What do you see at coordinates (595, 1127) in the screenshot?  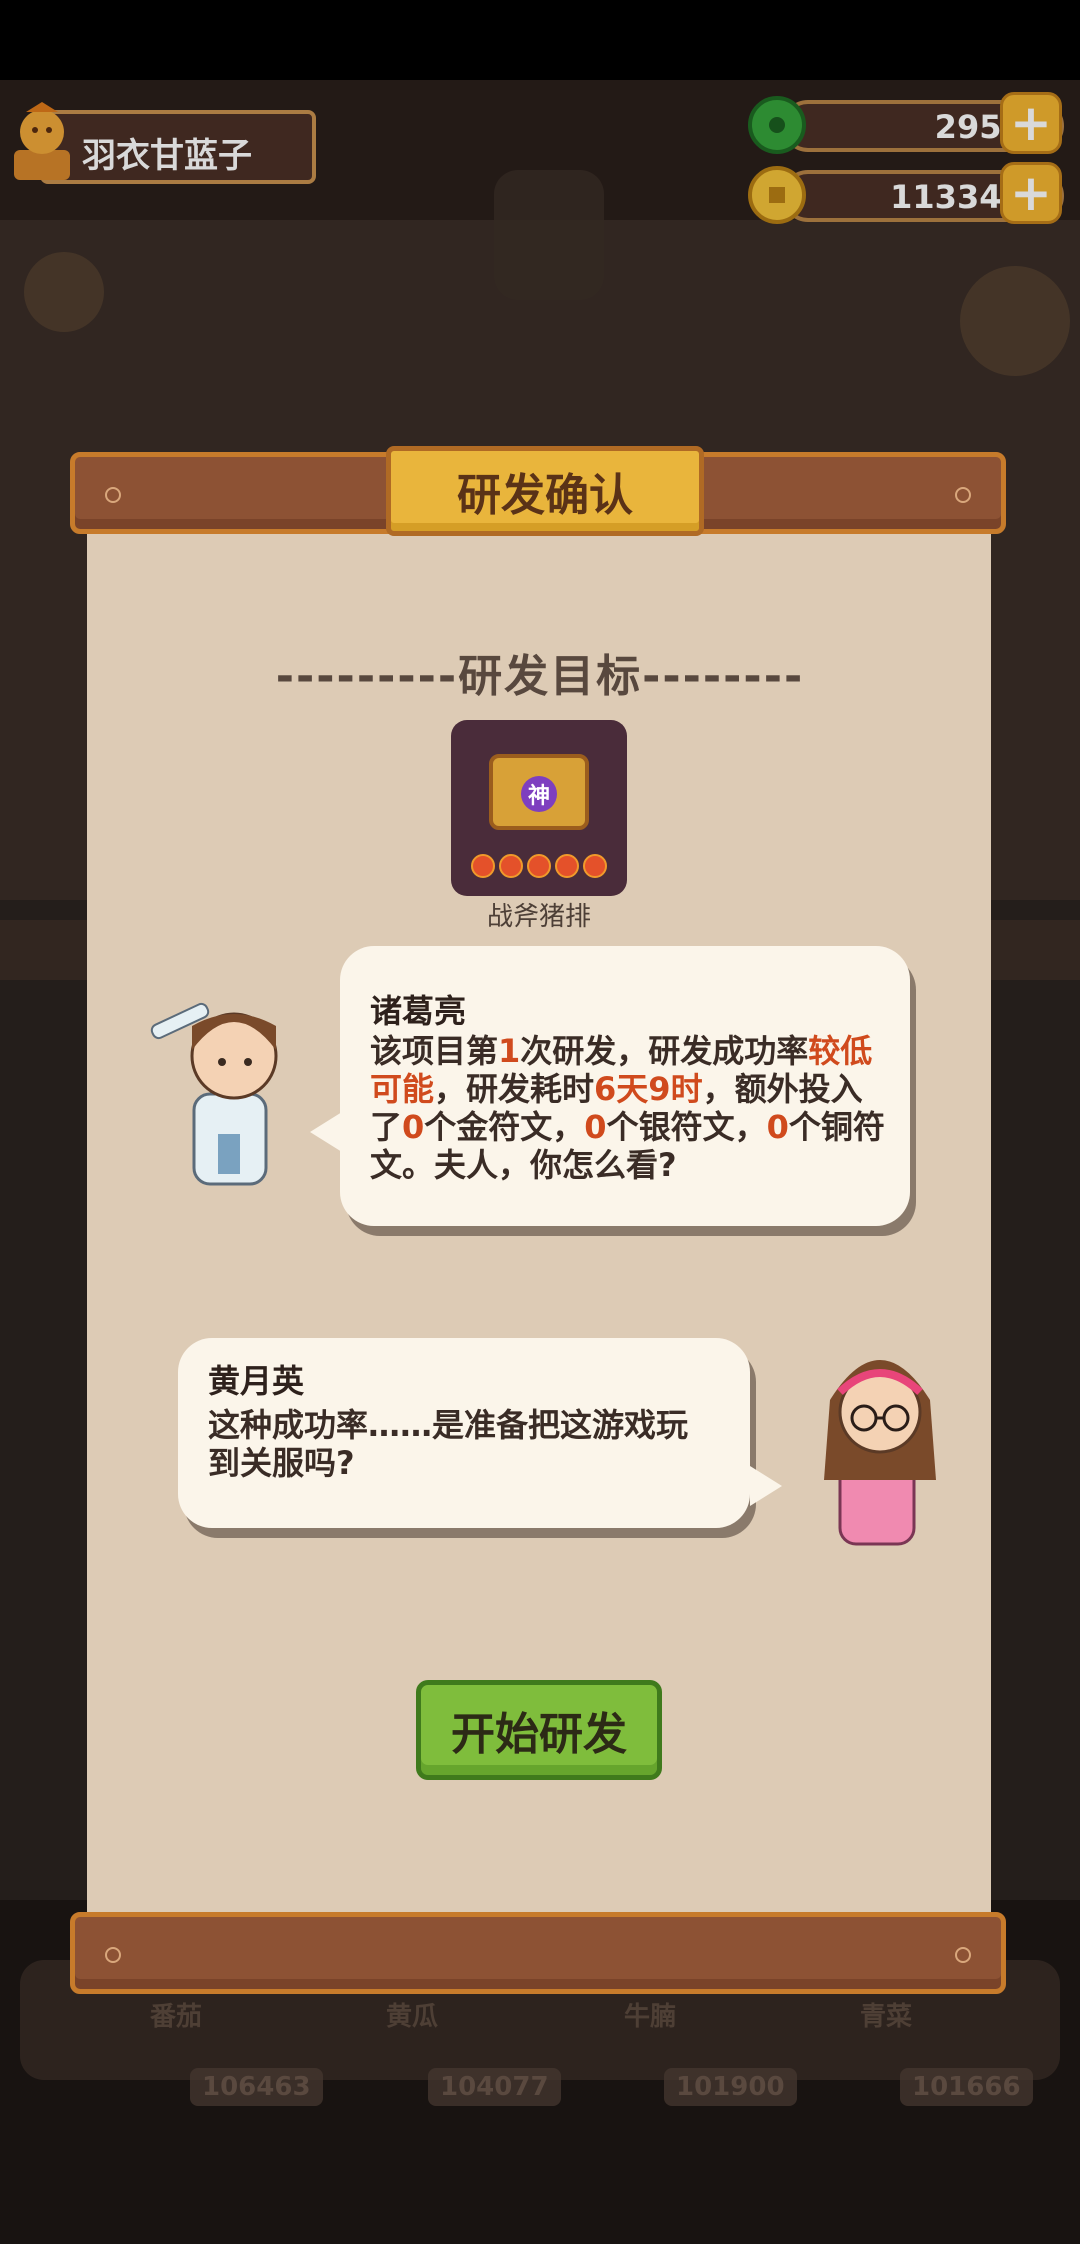 I see `silver-rune-count: 0` at bounding box center [595, 1127].